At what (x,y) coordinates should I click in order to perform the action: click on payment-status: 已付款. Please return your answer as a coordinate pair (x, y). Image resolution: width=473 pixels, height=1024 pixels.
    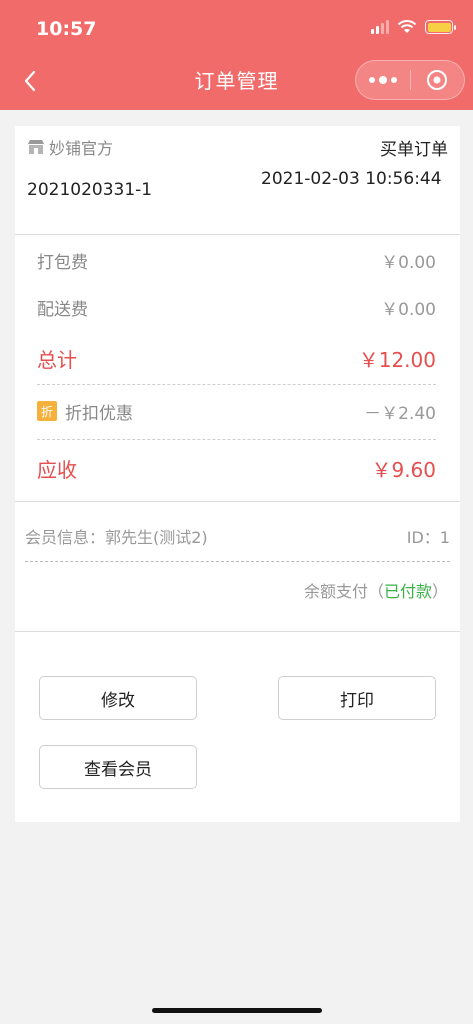
    Looking at the image, I should click on (407, 591).